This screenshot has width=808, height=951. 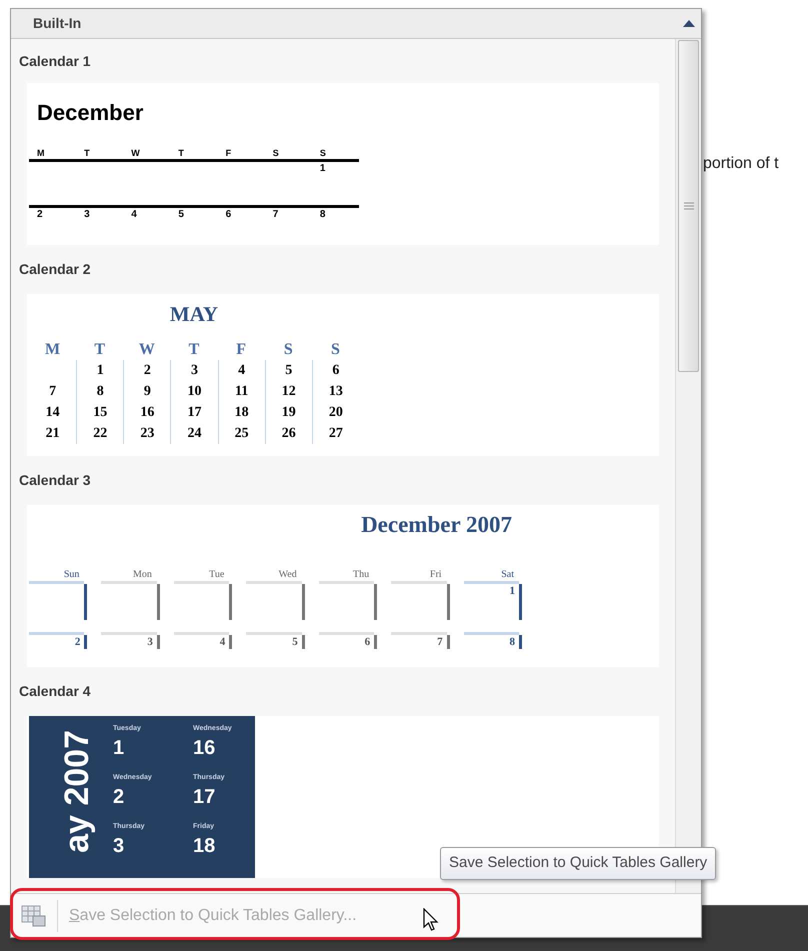 I want to click on weekday-label: Sun, so click(x=72, y=575).